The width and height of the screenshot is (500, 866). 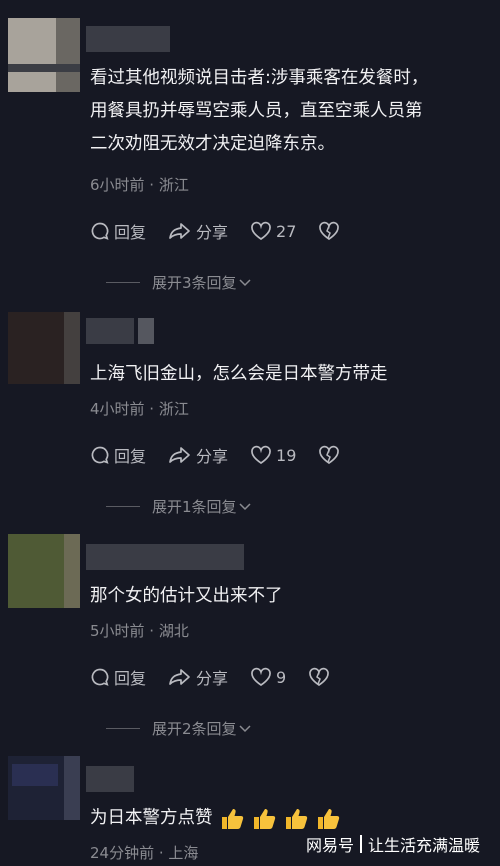 What do you see at coordinates (360, 844) in the screenshot?
I see `watermark-separator` at bounding box center [360, 844].